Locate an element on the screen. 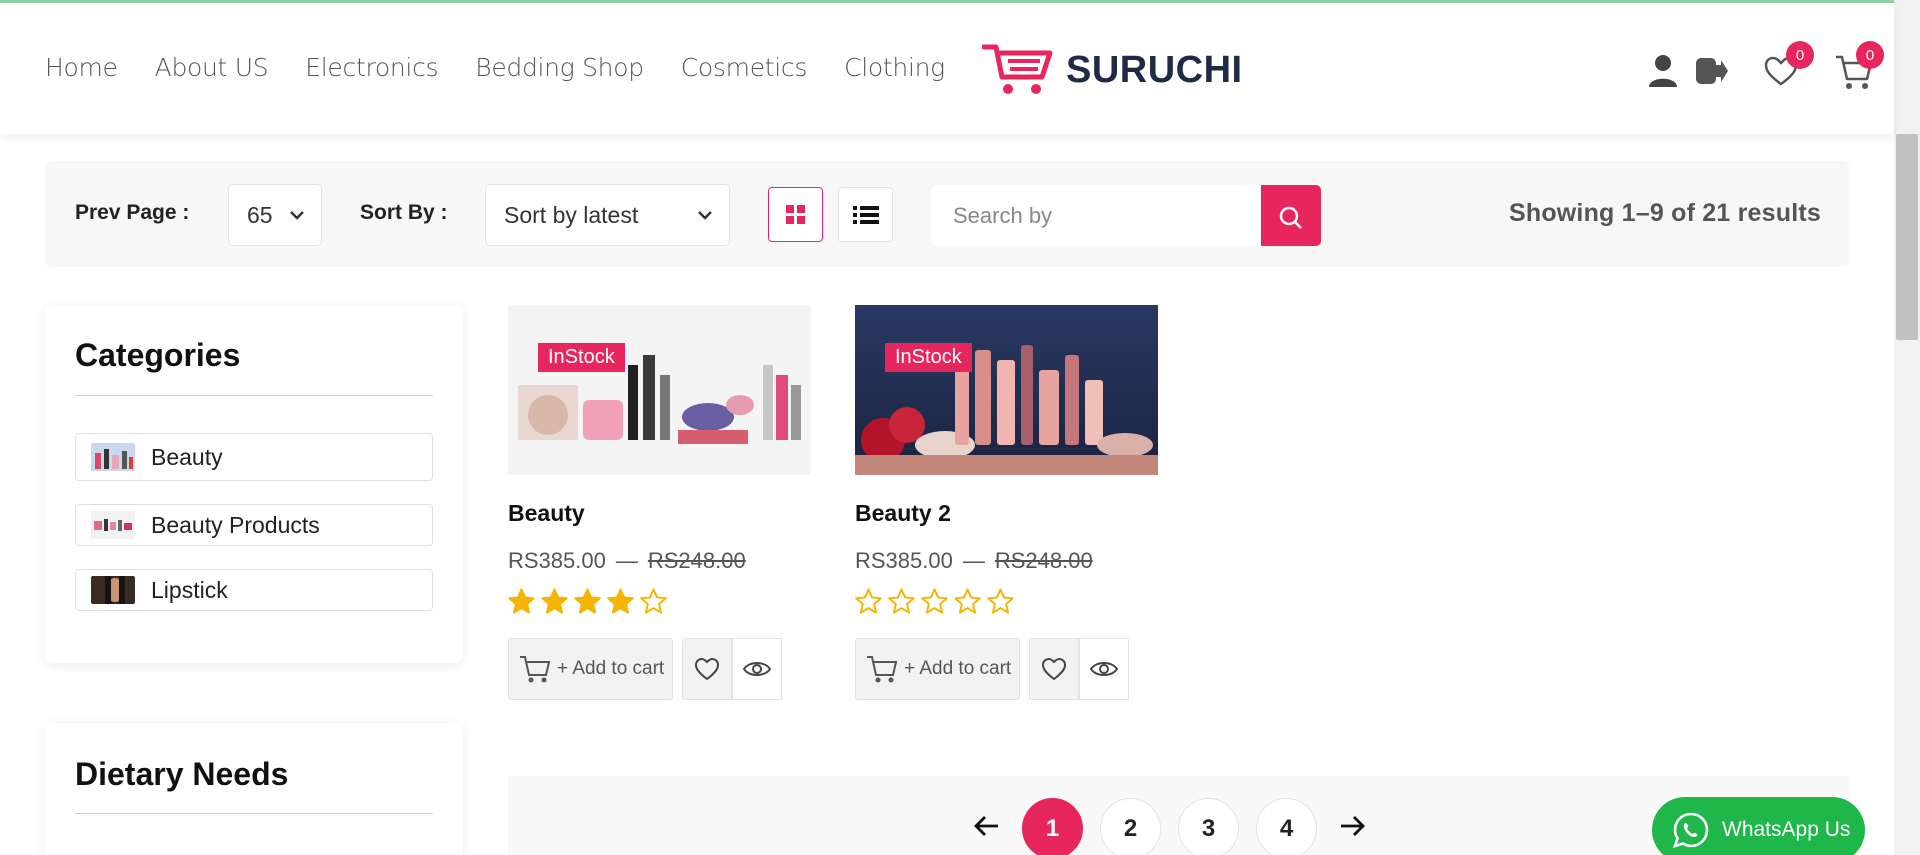 The width and height of the screenshot is (1920, 855). list-view-button is located at coordinates (865, 214).